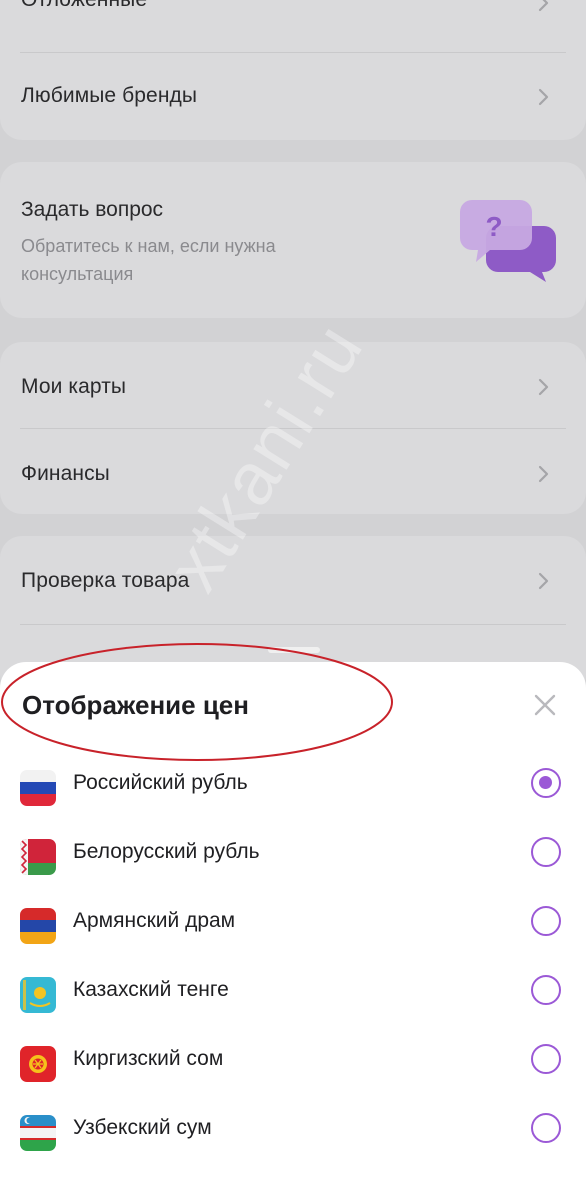 This screenshot has width=586, height=1200. Describe the element at coordinates (38, 788) in the screenshot. I see `flag-russia-icon` at that location.